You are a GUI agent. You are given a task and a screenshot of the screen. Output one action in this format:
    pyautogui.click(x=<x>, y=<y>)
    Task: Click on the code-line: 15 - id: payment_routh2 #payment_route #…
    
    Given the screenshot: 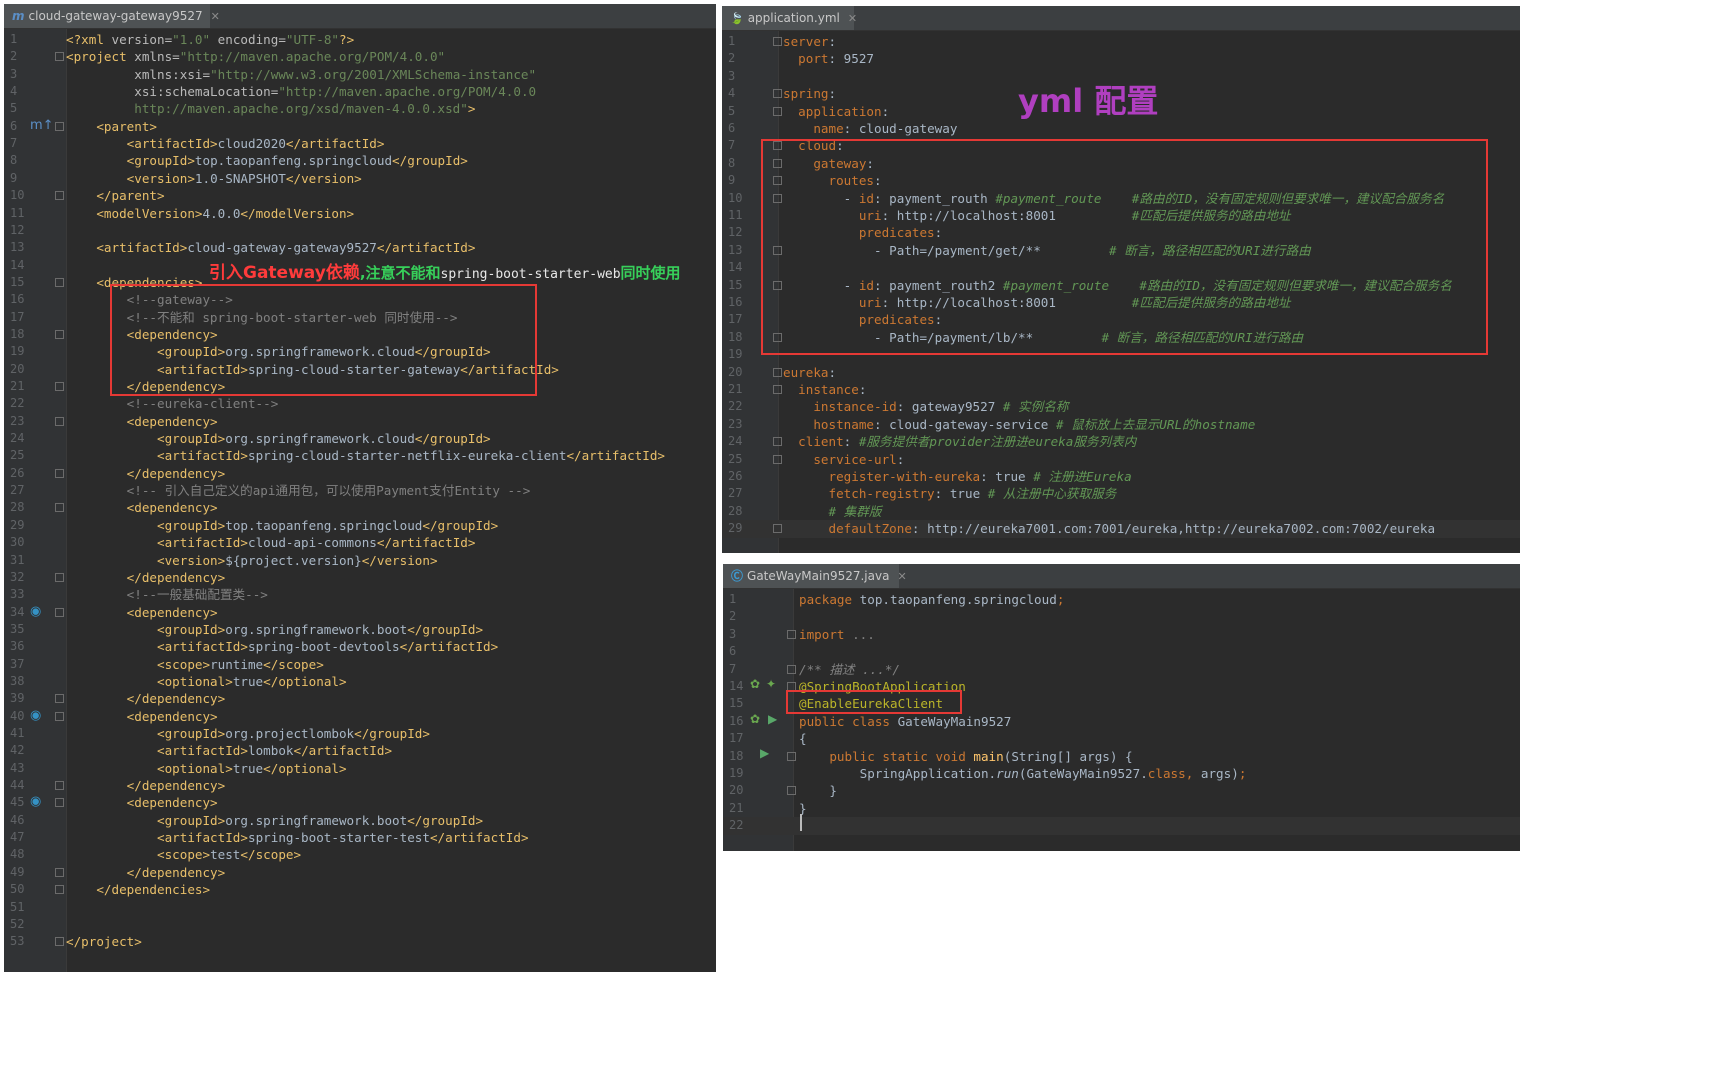 What is the action you would take?
    pyautogui.click(x=1121, y=285)
    